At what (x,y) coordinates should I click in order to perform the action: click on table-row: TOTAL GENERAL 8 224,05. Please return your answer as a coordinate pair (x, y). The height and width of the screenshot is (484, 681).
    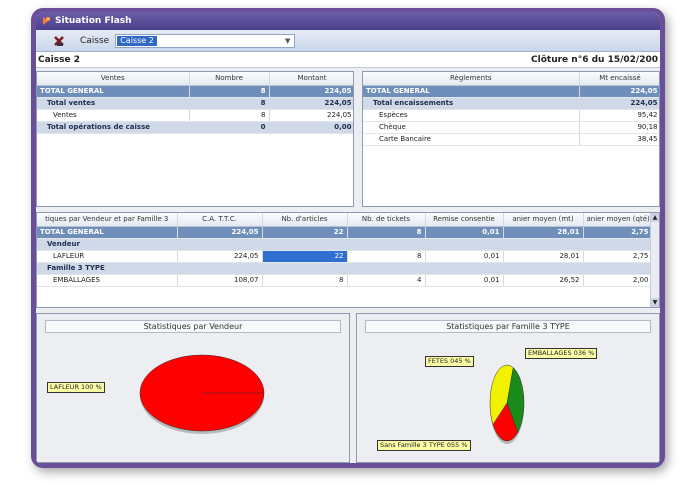
    Looking at the image, I should click on (195, 91).